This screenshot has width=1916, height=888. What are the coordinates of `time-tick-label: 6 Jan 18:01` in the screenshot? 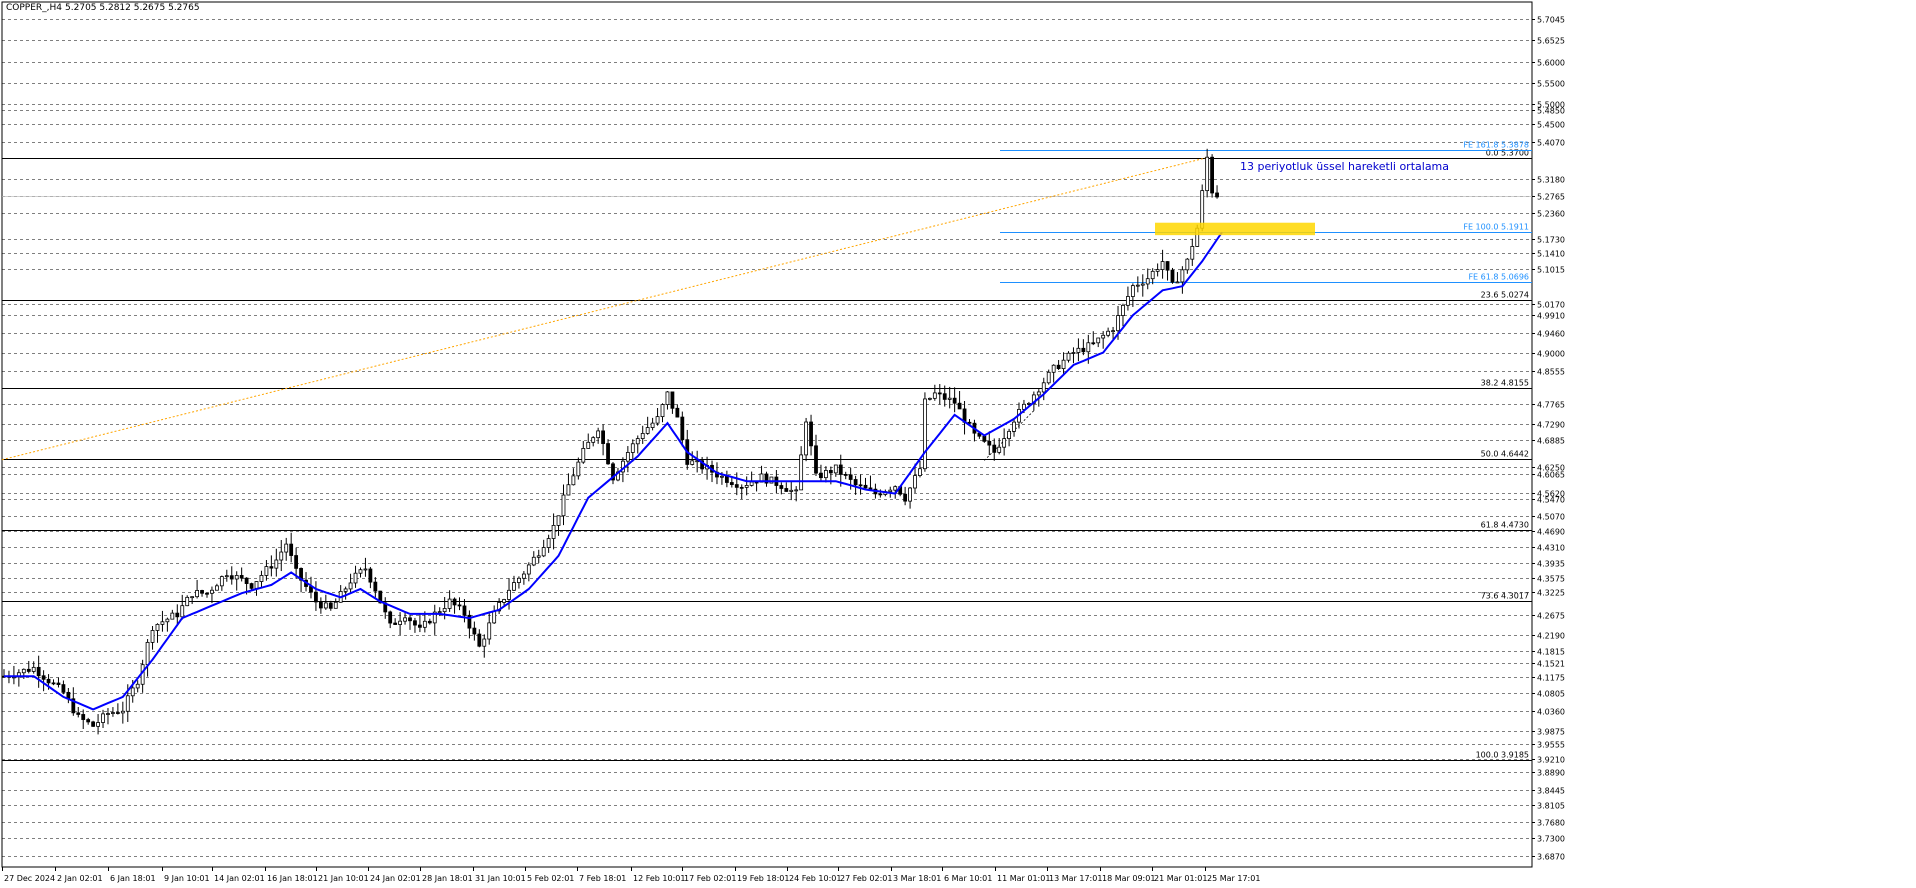 It's located at (133, 878).